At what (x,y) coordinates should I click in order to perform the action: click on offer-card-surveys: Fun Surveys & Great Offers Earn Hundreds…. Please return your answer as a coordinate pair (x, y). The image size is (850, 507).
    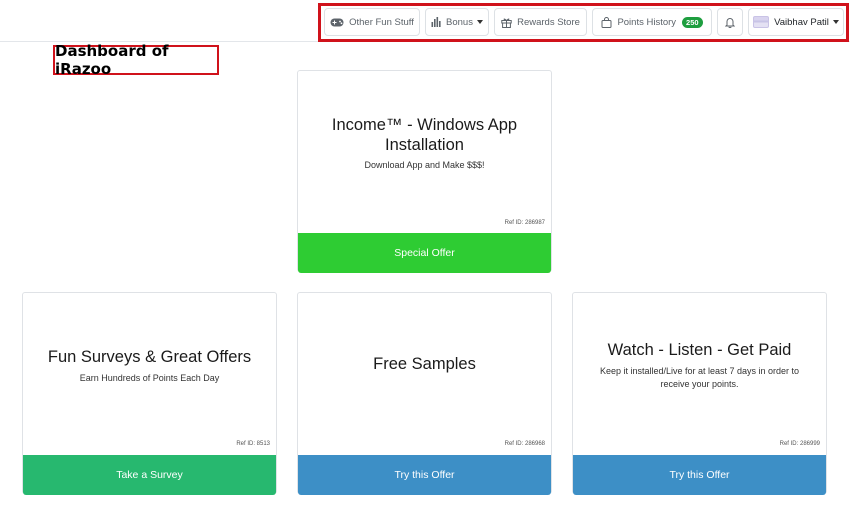
    Looking at the image, I should click on (149, 393).